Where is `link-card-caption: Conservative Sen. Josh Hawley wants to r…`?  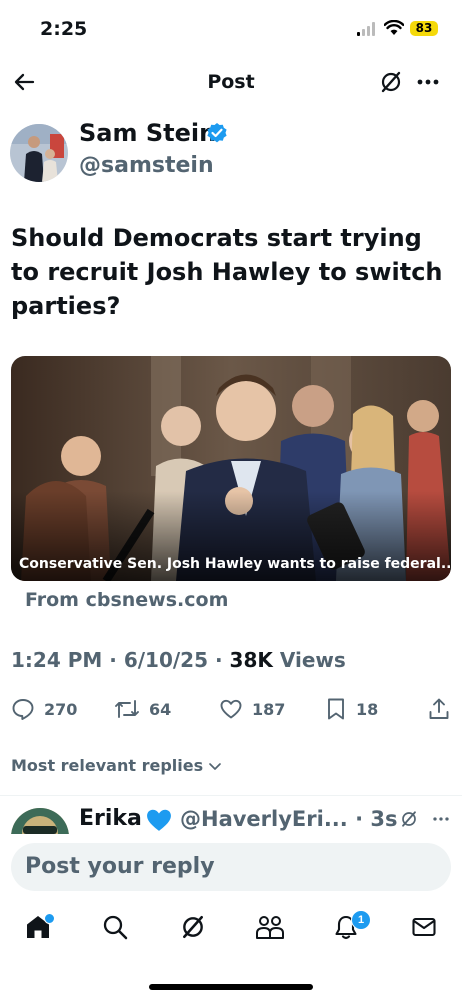
link-card-caption: Conservative Sen. Josh Hawley wants to r… is located at coordinates (238, 564).